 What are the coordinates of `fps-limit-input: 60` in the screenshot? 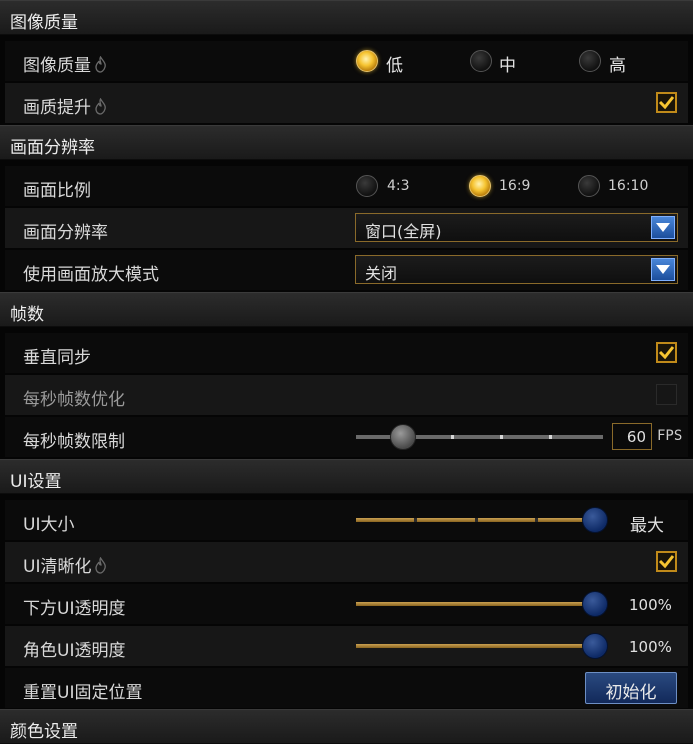 It's located at (632, 436).